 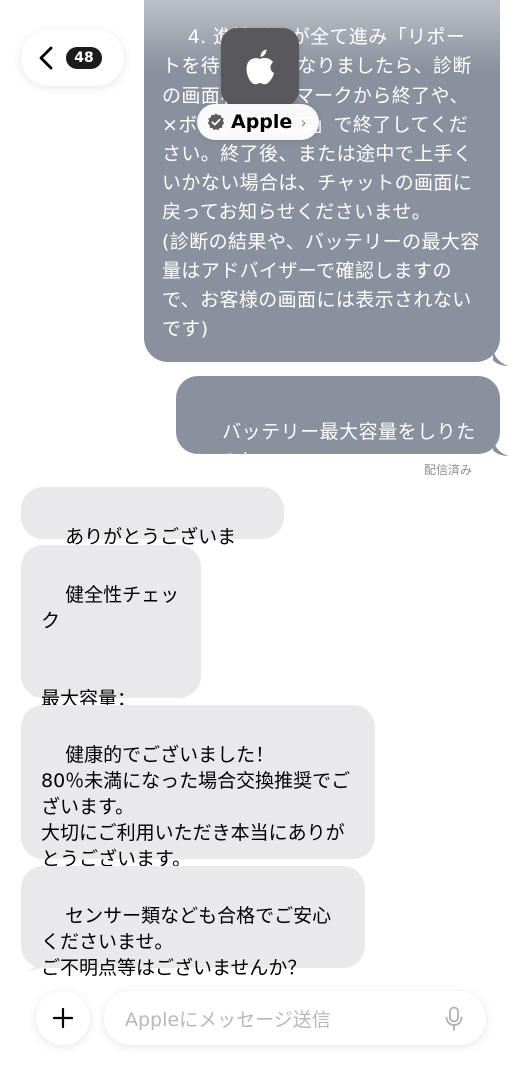 I want to click on message-bubble-incoming: ありがとうございます！, so click(x=152, y=530).